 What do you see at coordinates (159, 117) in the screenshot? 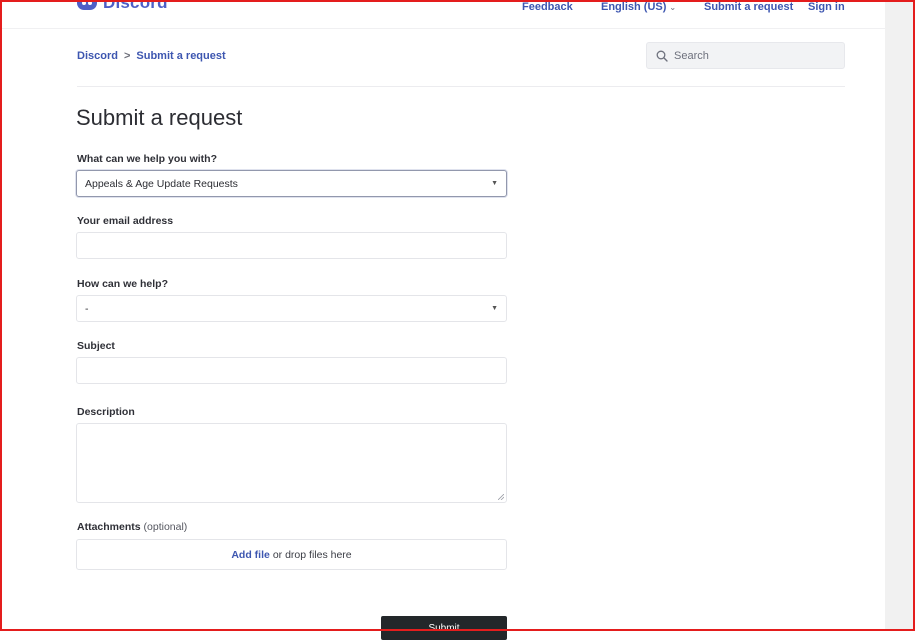
I see `page-title: Submit a request` at bounding box center [159, 117].